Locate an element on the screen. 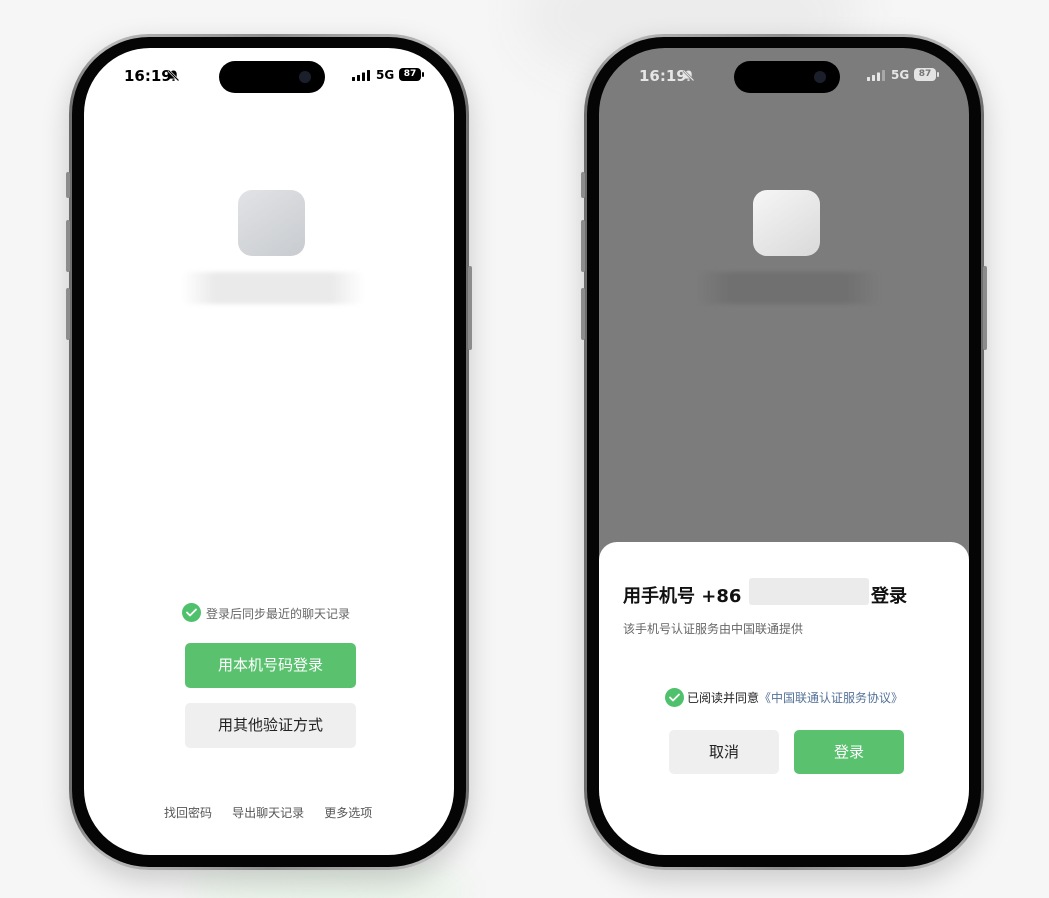 Image resolution: width=1049 pixels, height=898 pixels. recover-password-link: 找回密码 is located at coordinates (188, 812).